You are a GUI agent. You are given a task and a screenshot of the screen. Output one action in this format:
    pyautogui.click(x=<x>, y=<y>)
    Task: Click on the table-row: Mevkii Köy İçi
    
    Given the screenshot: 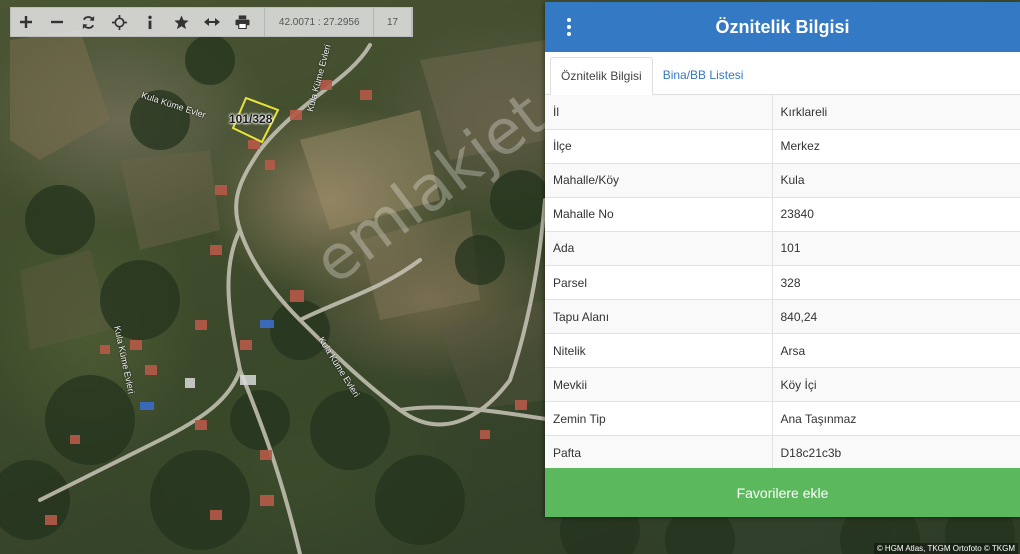 What is the action you would take?
    pyautogui.click(x=782, y=385)
    